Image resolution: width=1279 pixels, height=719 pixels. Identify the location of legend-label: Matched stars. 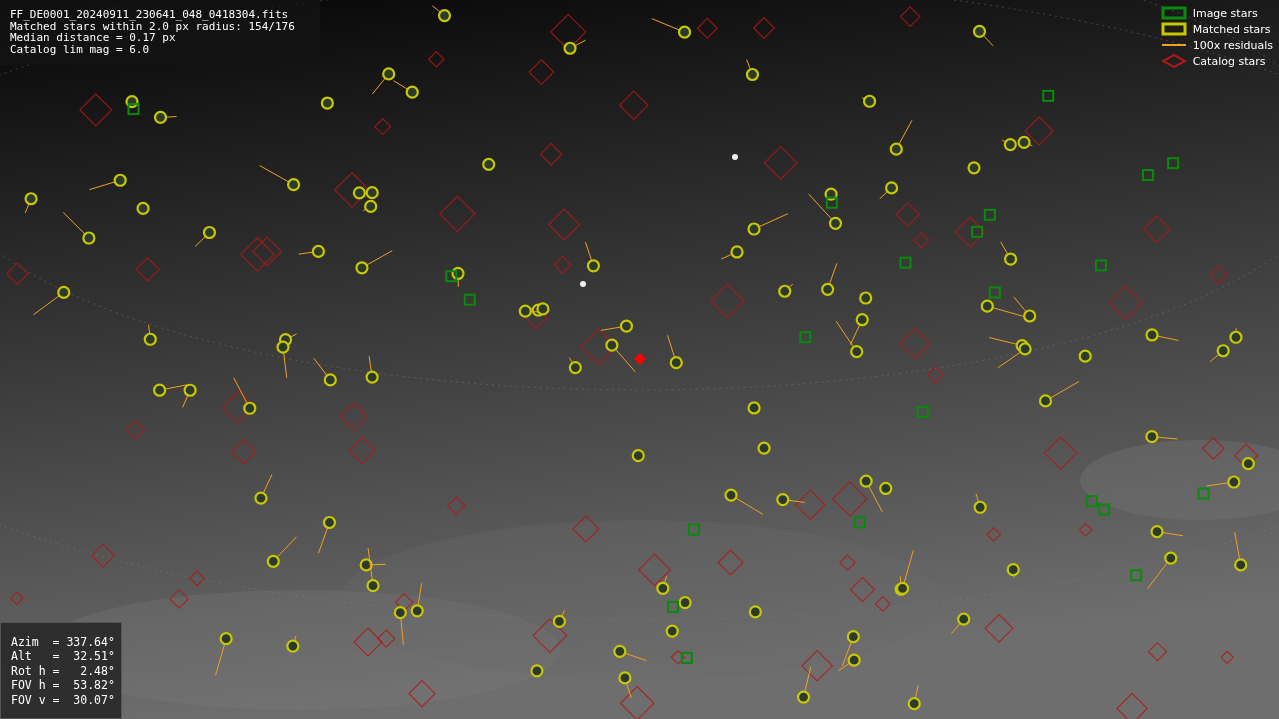
(1231, 29).